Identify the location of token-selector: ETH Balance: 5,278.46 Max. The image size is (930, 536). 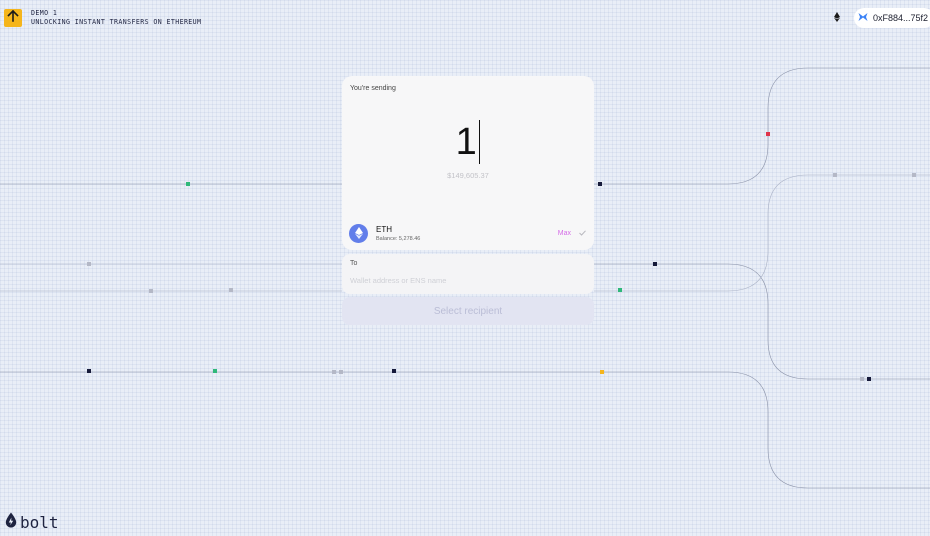
(467, 233).